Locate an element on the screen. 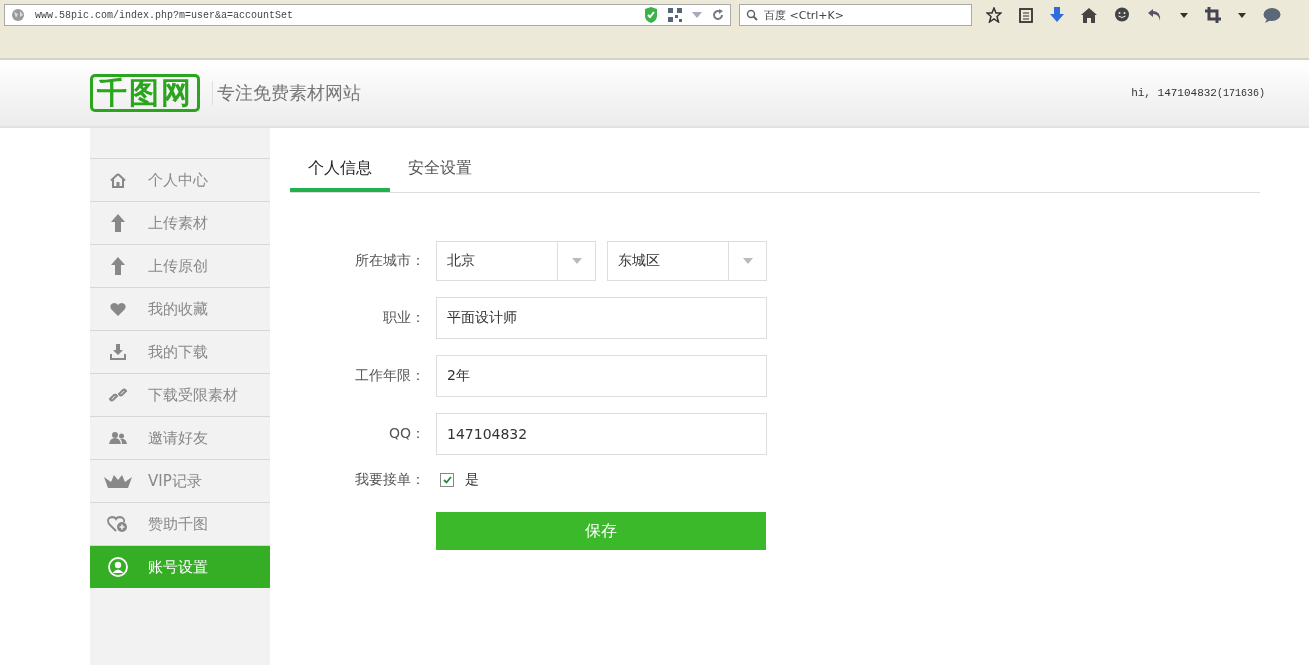 Image resolution: width=1309 pixels, height=665 pixels. download-icon is located at coordinates (118, 352).